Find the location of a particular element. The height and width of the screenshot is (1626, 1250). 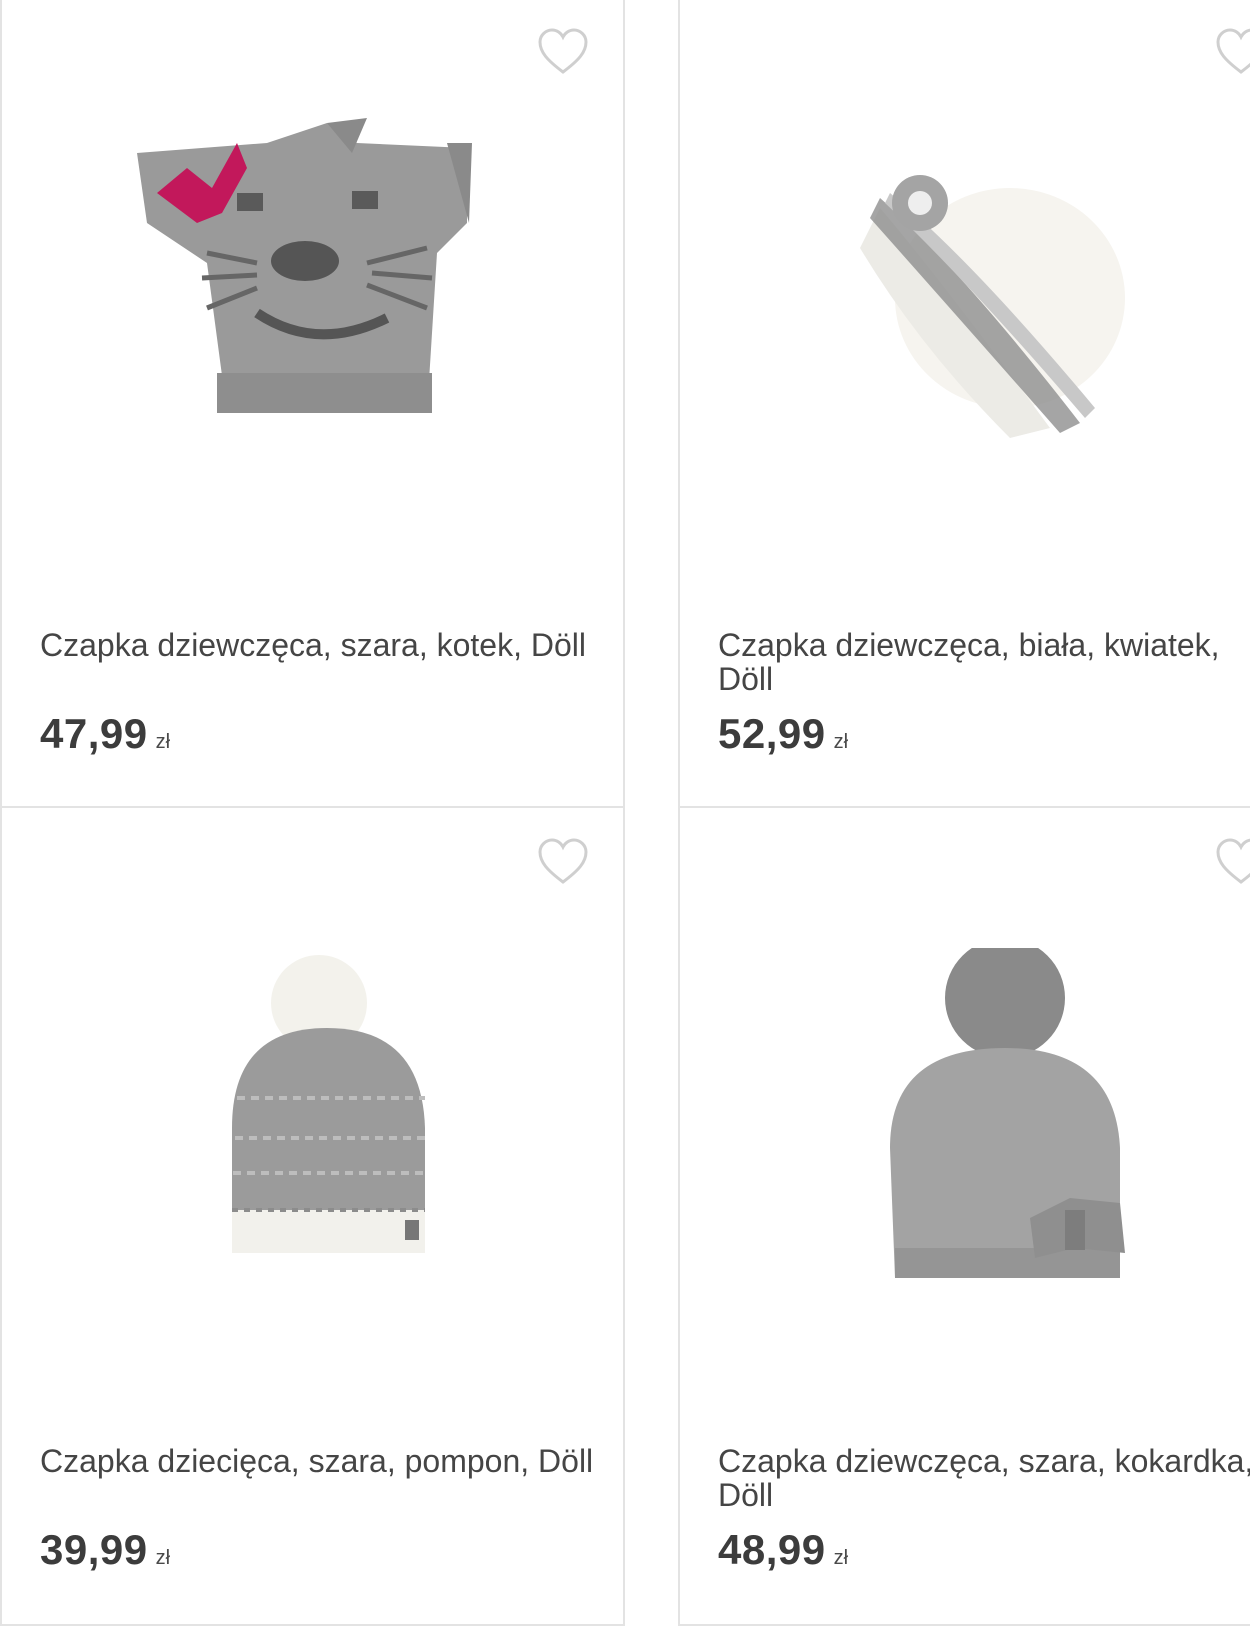

price-row: 48,99 zł is located at coordinates (783, 1550).